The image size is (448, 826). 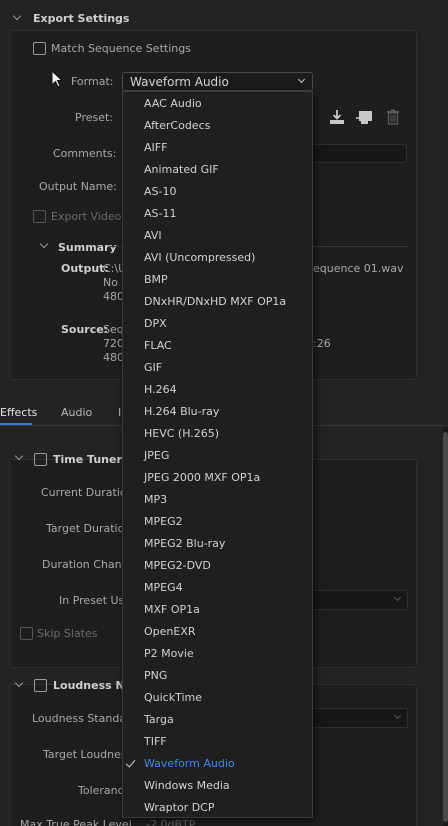 I want to click on format-option: Windows Media, so click(x=217, y=786).